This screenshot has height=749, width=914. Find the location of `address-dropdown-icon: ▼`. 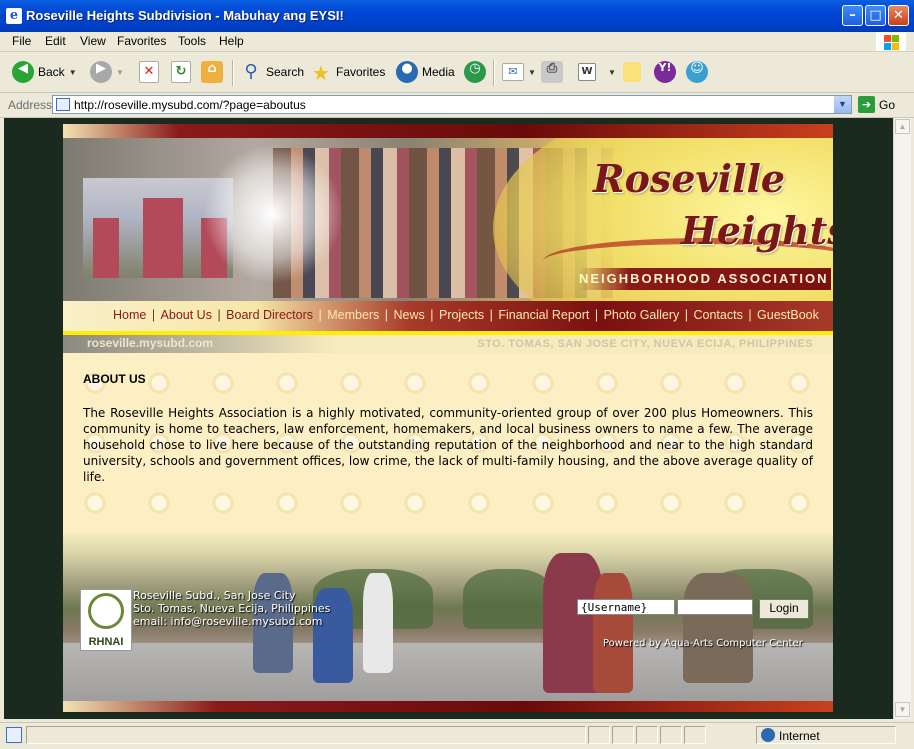

address-dropdown-icon: ▼ is located at coordinates (842, 104).